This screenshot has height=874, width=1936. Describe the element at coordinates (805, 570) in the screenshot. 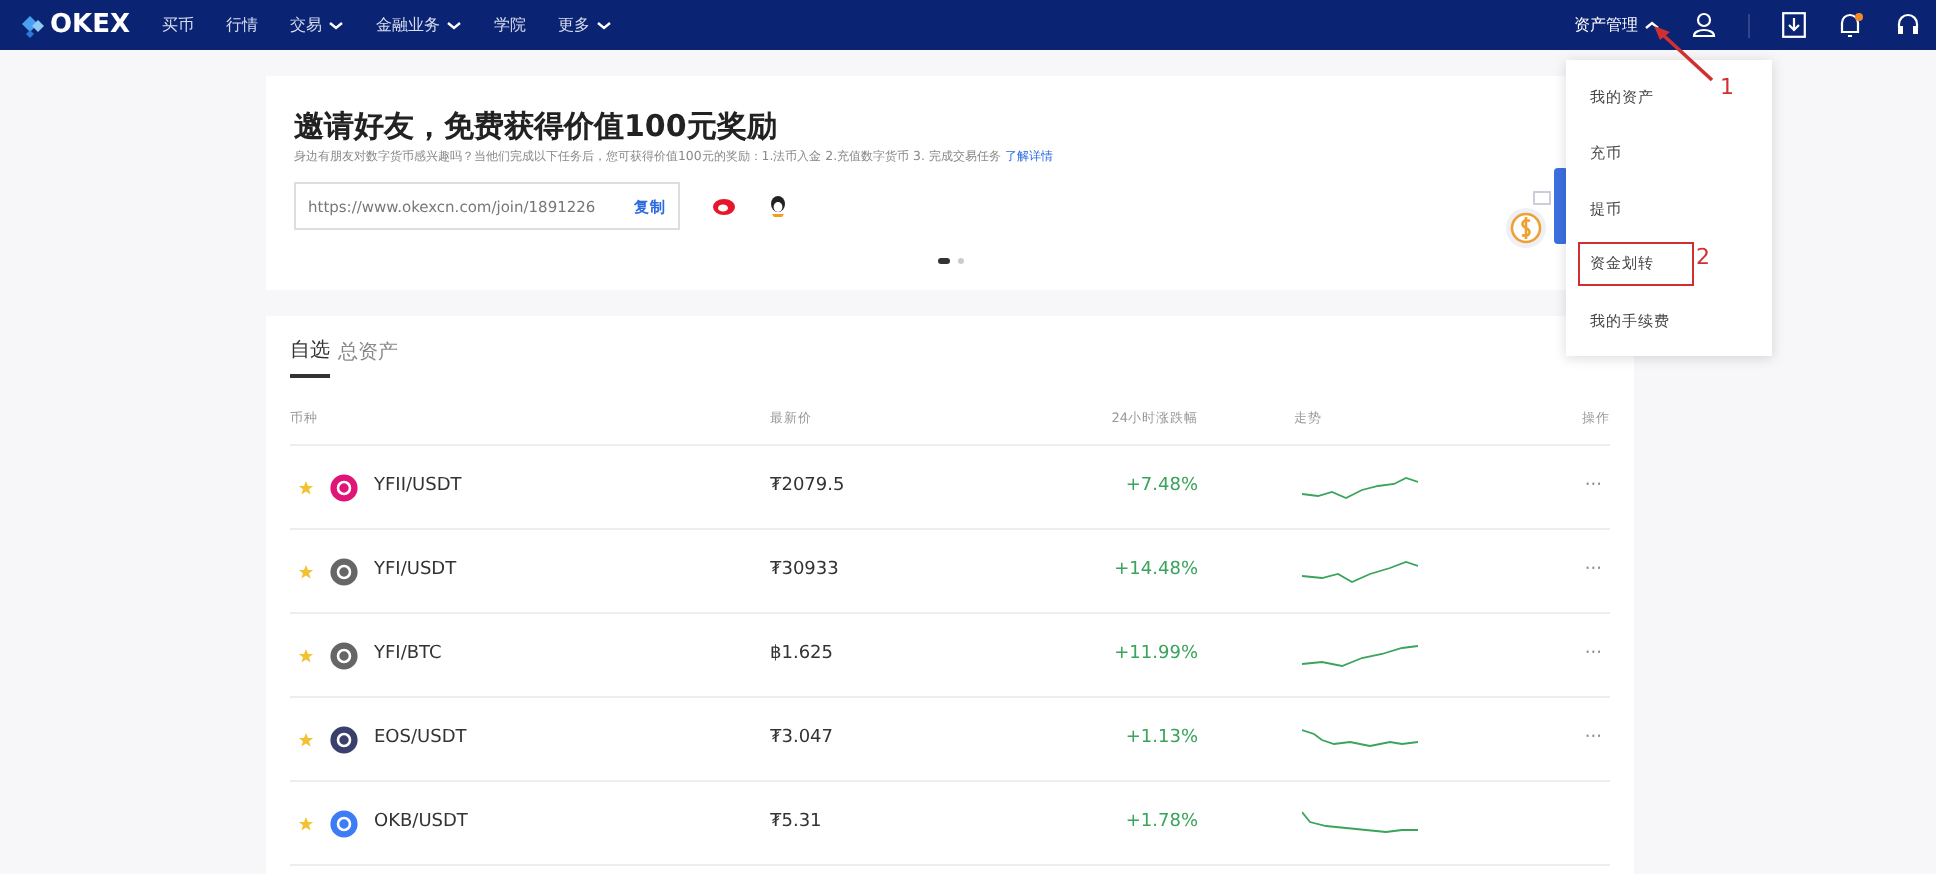

I see `price-cell-text: ₮30933` at that location.